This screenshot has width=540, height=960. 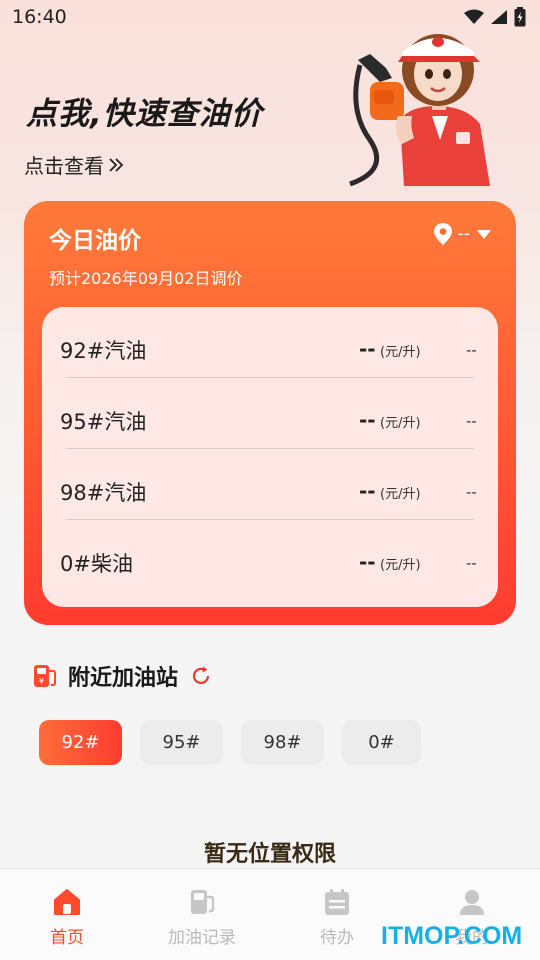 I want to click on nearby-stations-header: ¥ 附近加油站, so click(x=122, y=676).